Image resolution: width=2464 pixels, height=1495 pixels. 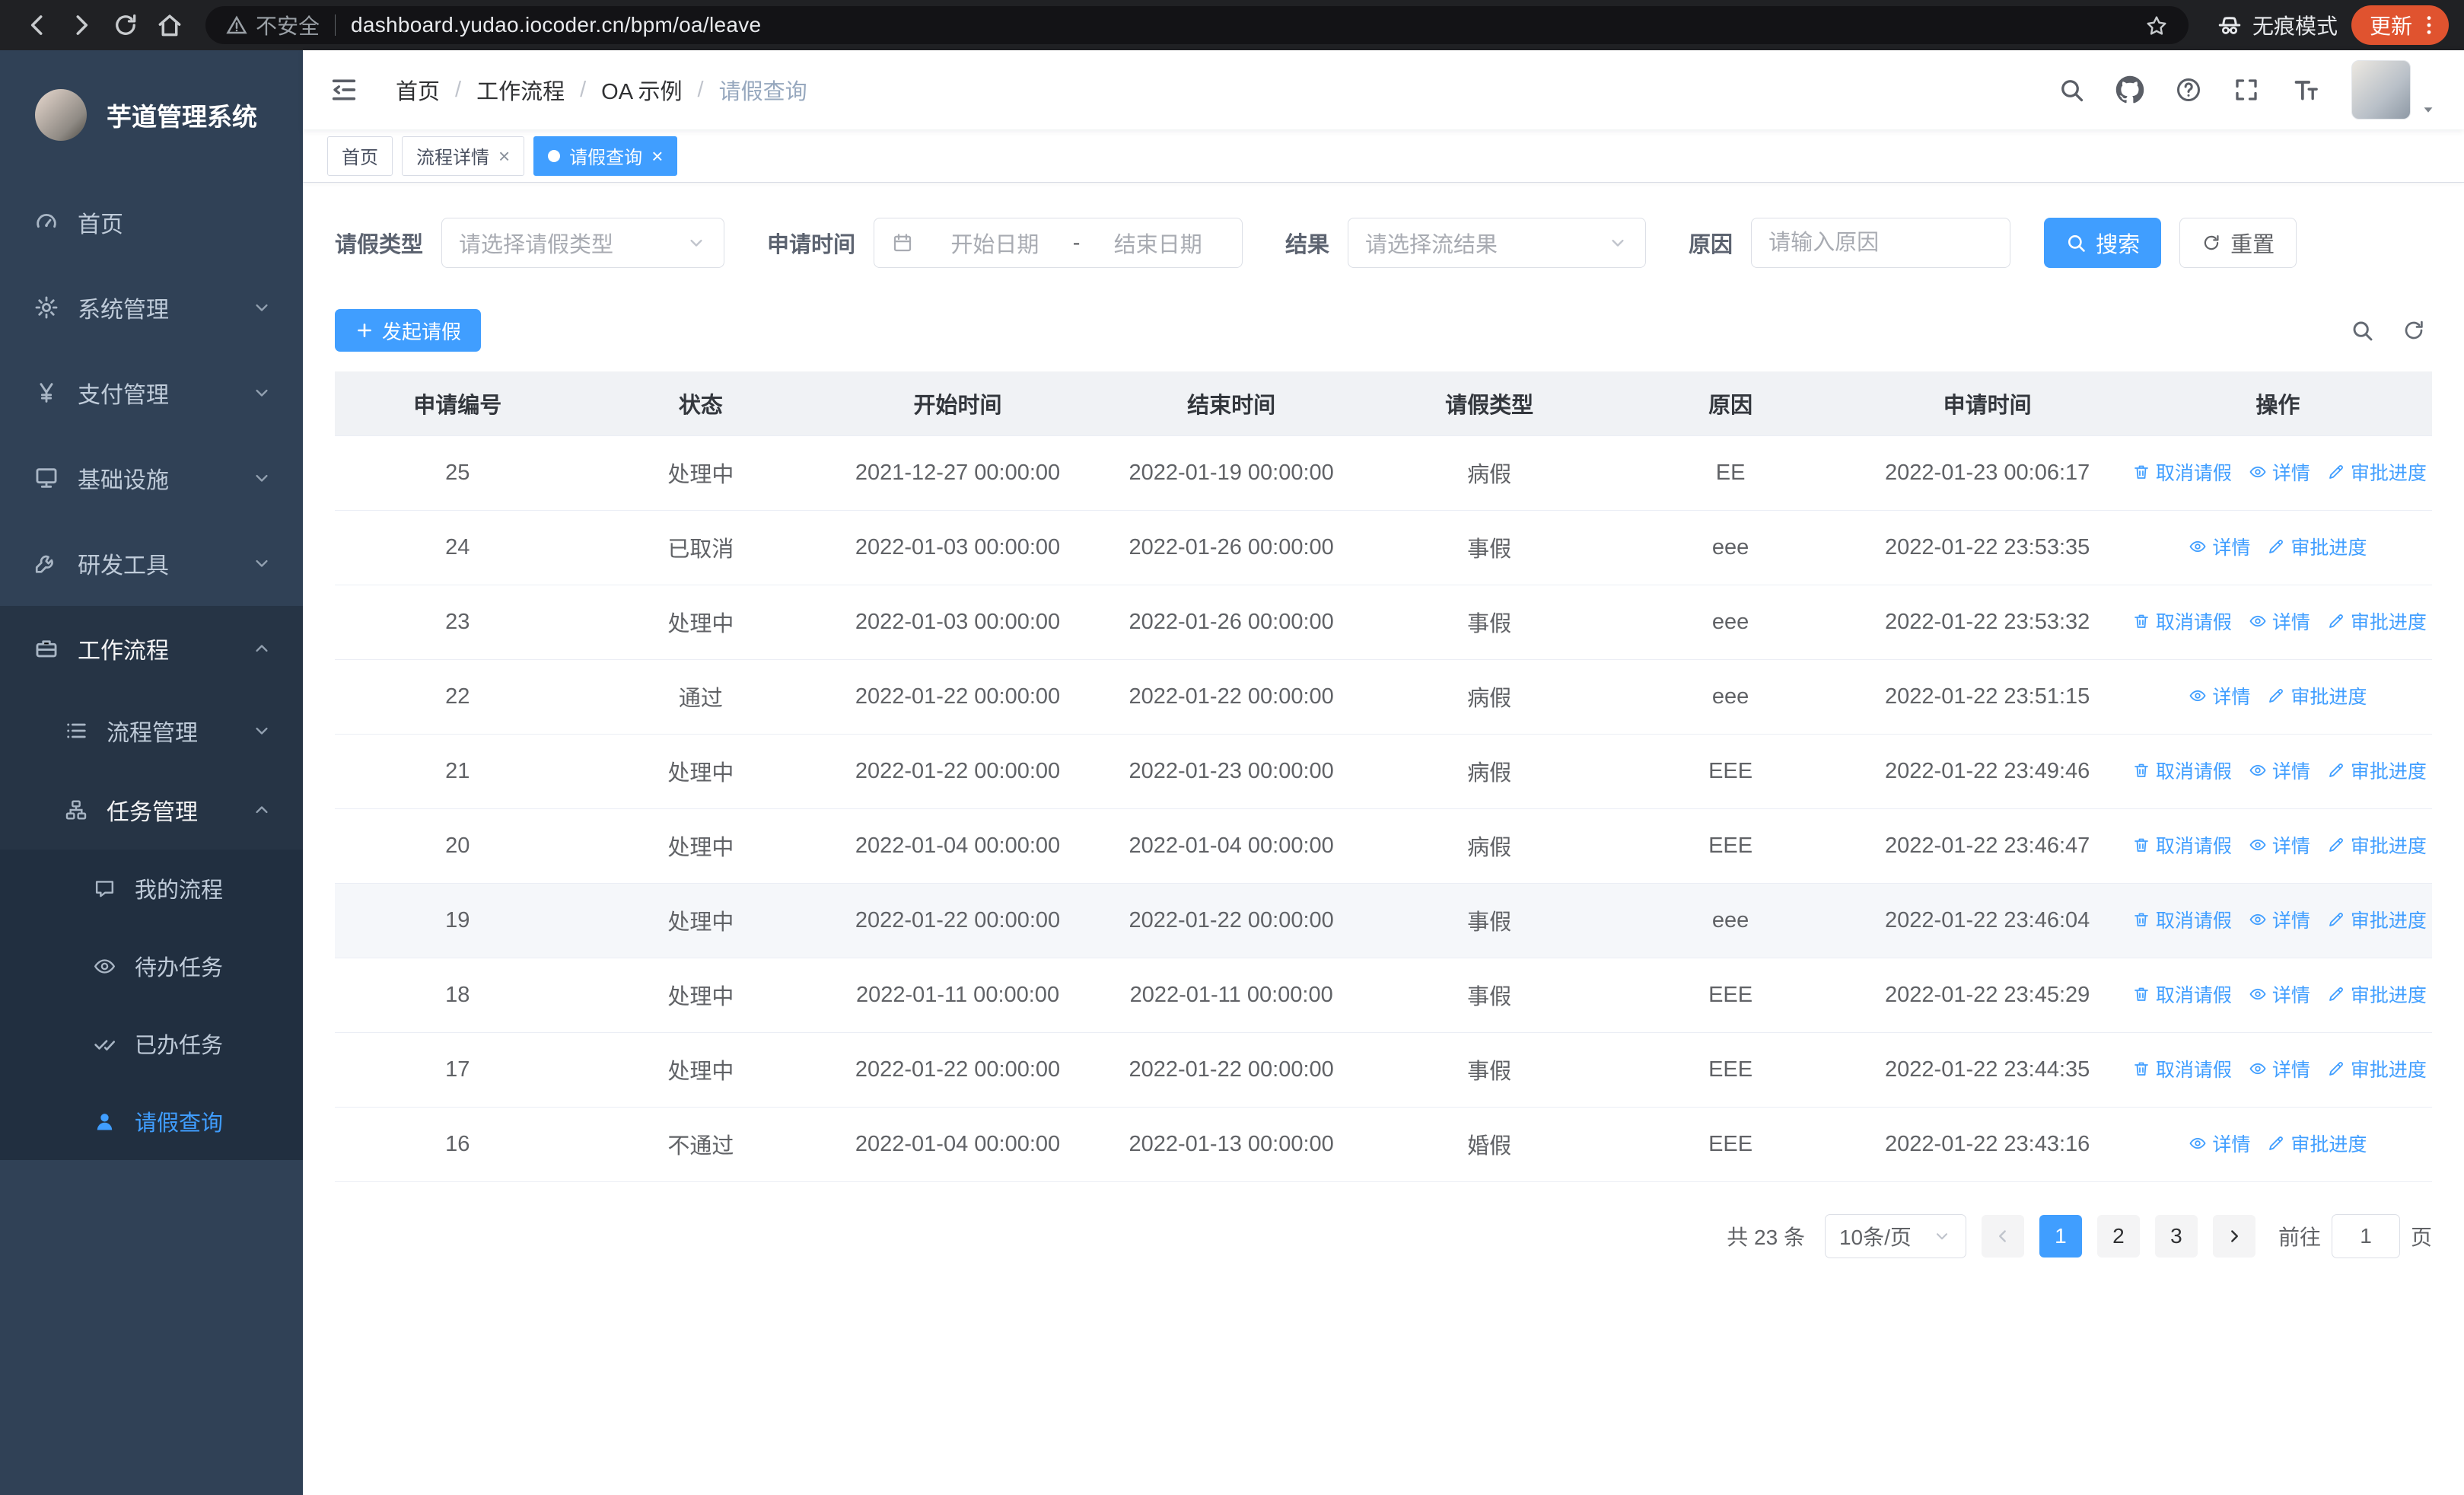 What do you see at coordinates (458, 1070) in the screenshot?
I see `cell-apply-no: 17` at bounding box center [458, 1070].